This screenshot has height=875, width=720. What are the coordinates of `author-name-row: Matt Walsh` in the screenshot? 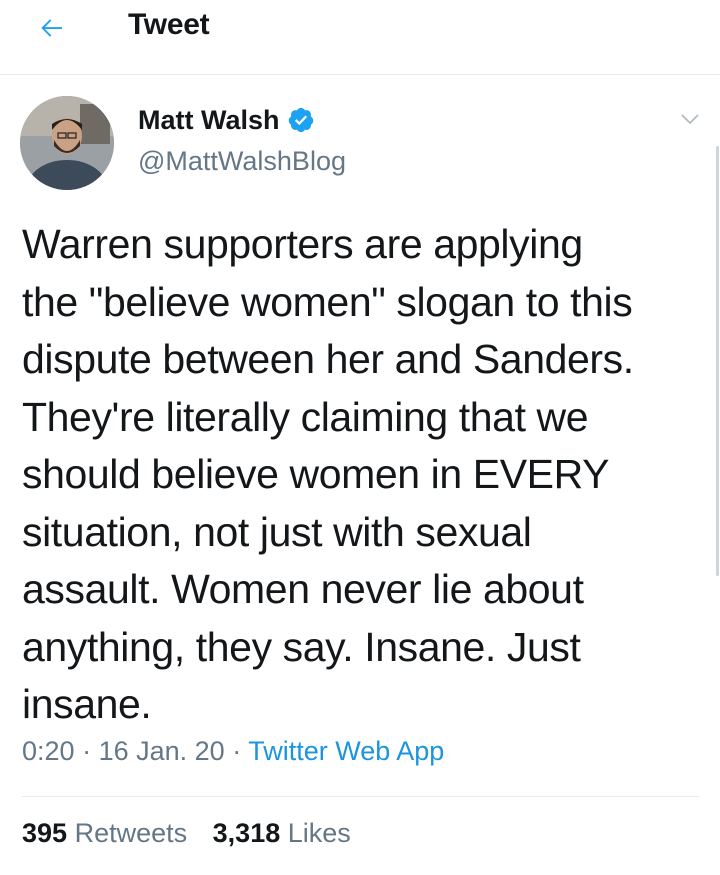 It's located at (226, 120).